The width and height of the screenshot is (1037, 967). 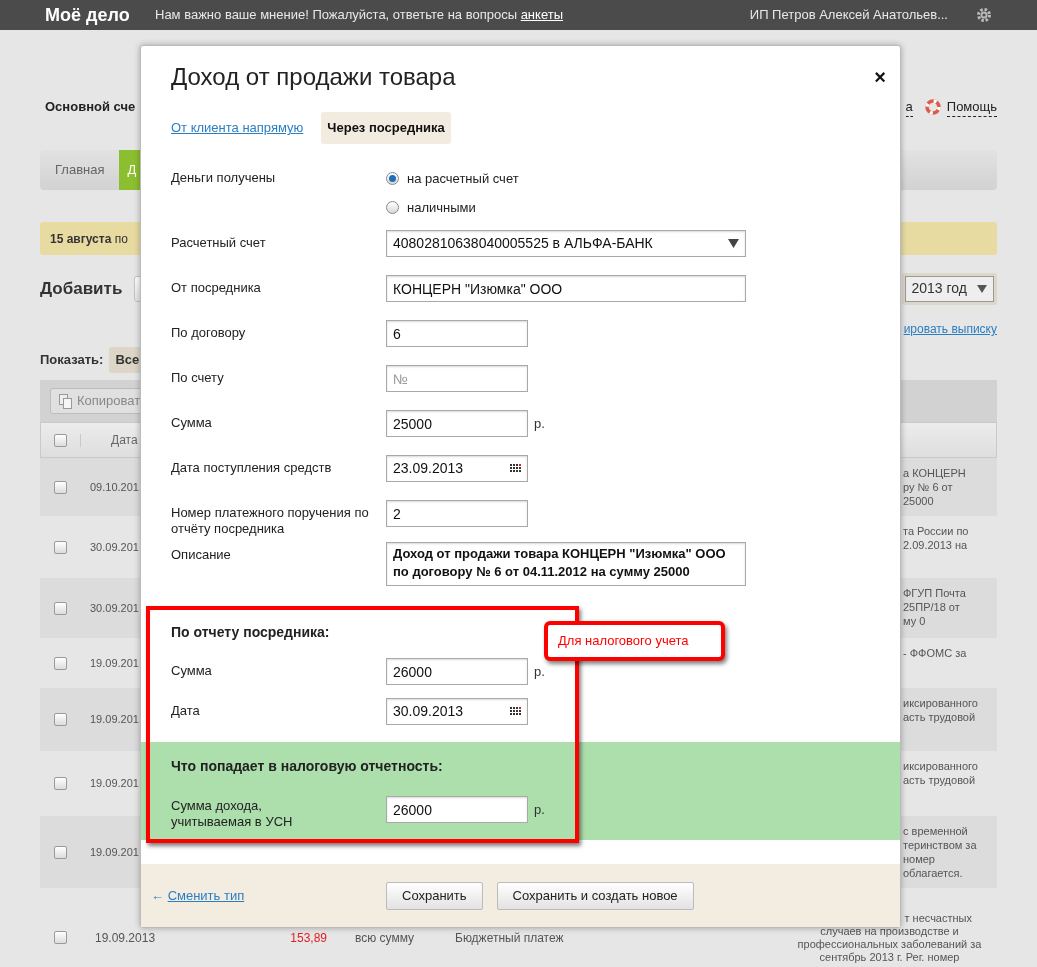 I want to click on table-cell-text: номер, so click(x=919, y=859).